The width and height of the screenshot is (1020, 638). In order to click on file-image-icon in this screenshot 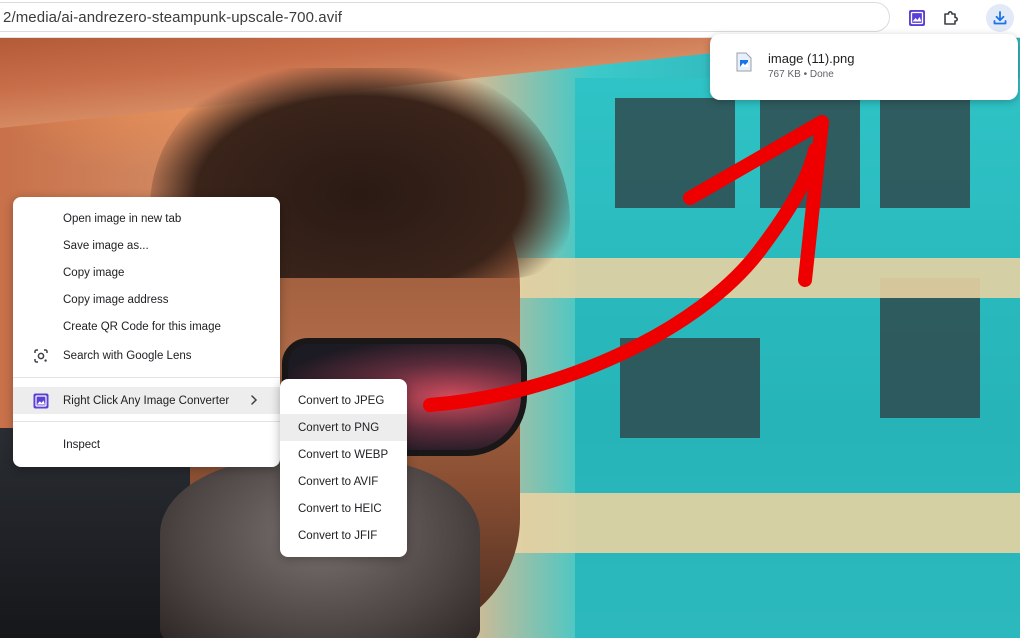, I will do `click(744, 62)`.